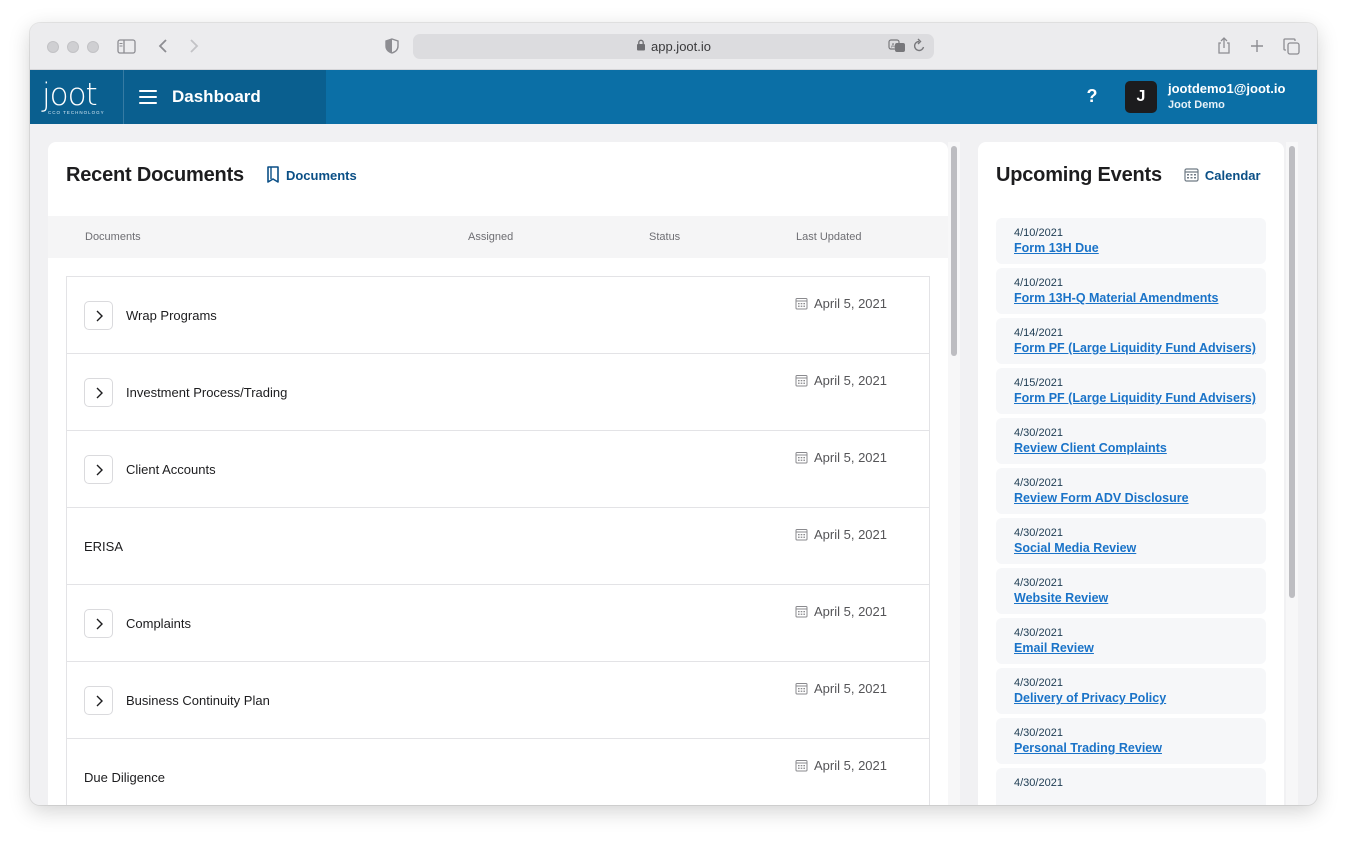 This screenshot has width=1347, height=843. Describe the element at coordinates (1140, 298) in the screenshot. I see `event-link: Form 13H-Q Material Amendments` at that location.